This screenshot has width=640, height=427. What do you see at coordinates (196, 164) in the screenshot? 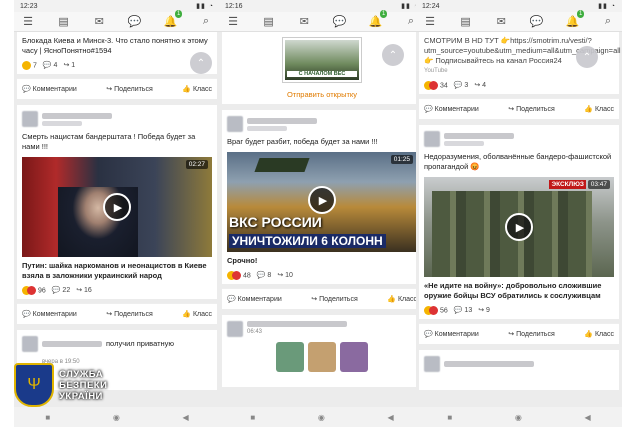
I see `video-duration: 02:27` at bounding box center [196, 164].